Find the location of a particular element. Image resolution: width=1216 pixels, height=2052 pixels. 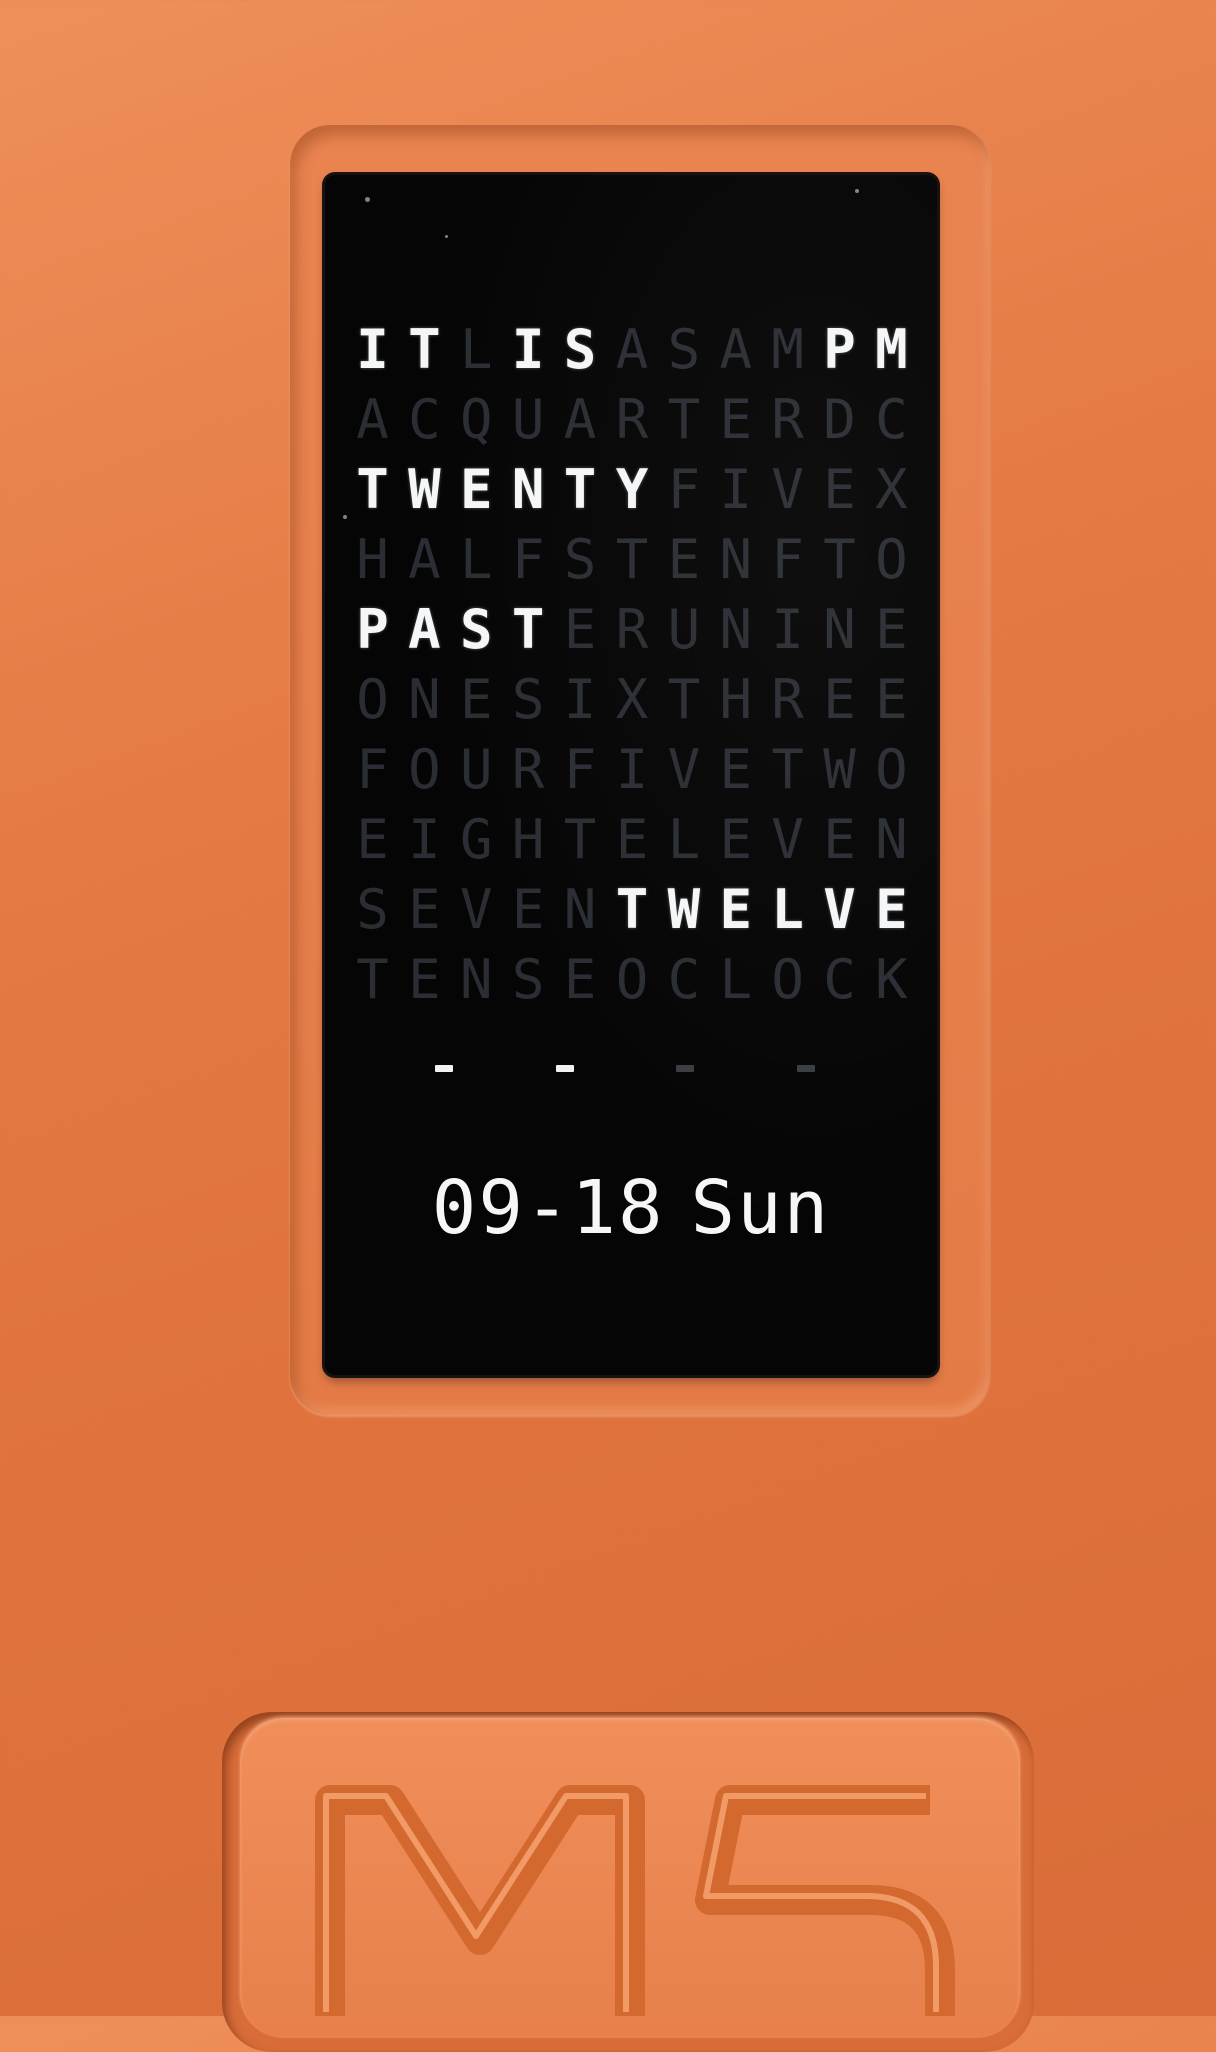

grid-row: ACQUARTERDC is located at coordinates (632, 420).